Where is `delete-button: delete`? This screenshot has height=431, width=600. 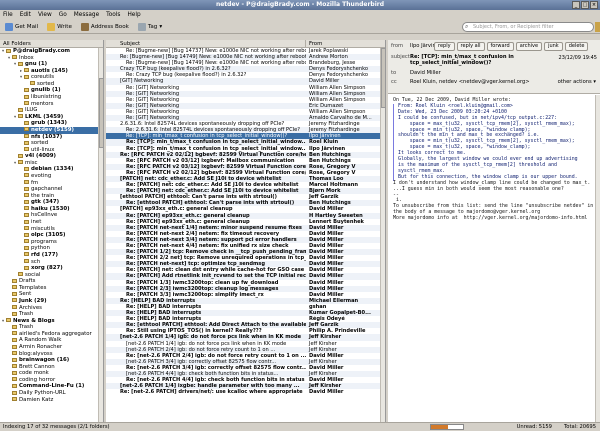 delete-button: delete is located at coordinates (576, 46).